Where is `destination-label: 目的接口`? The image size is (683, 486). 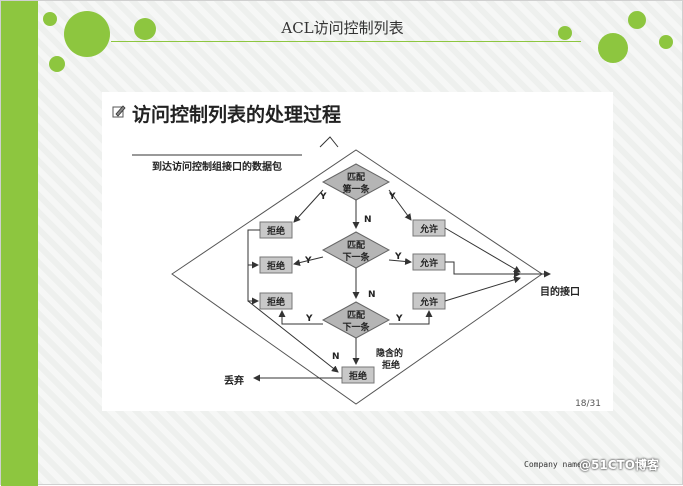
destination-label: 目的接口 is located at coordinates (560, 291).